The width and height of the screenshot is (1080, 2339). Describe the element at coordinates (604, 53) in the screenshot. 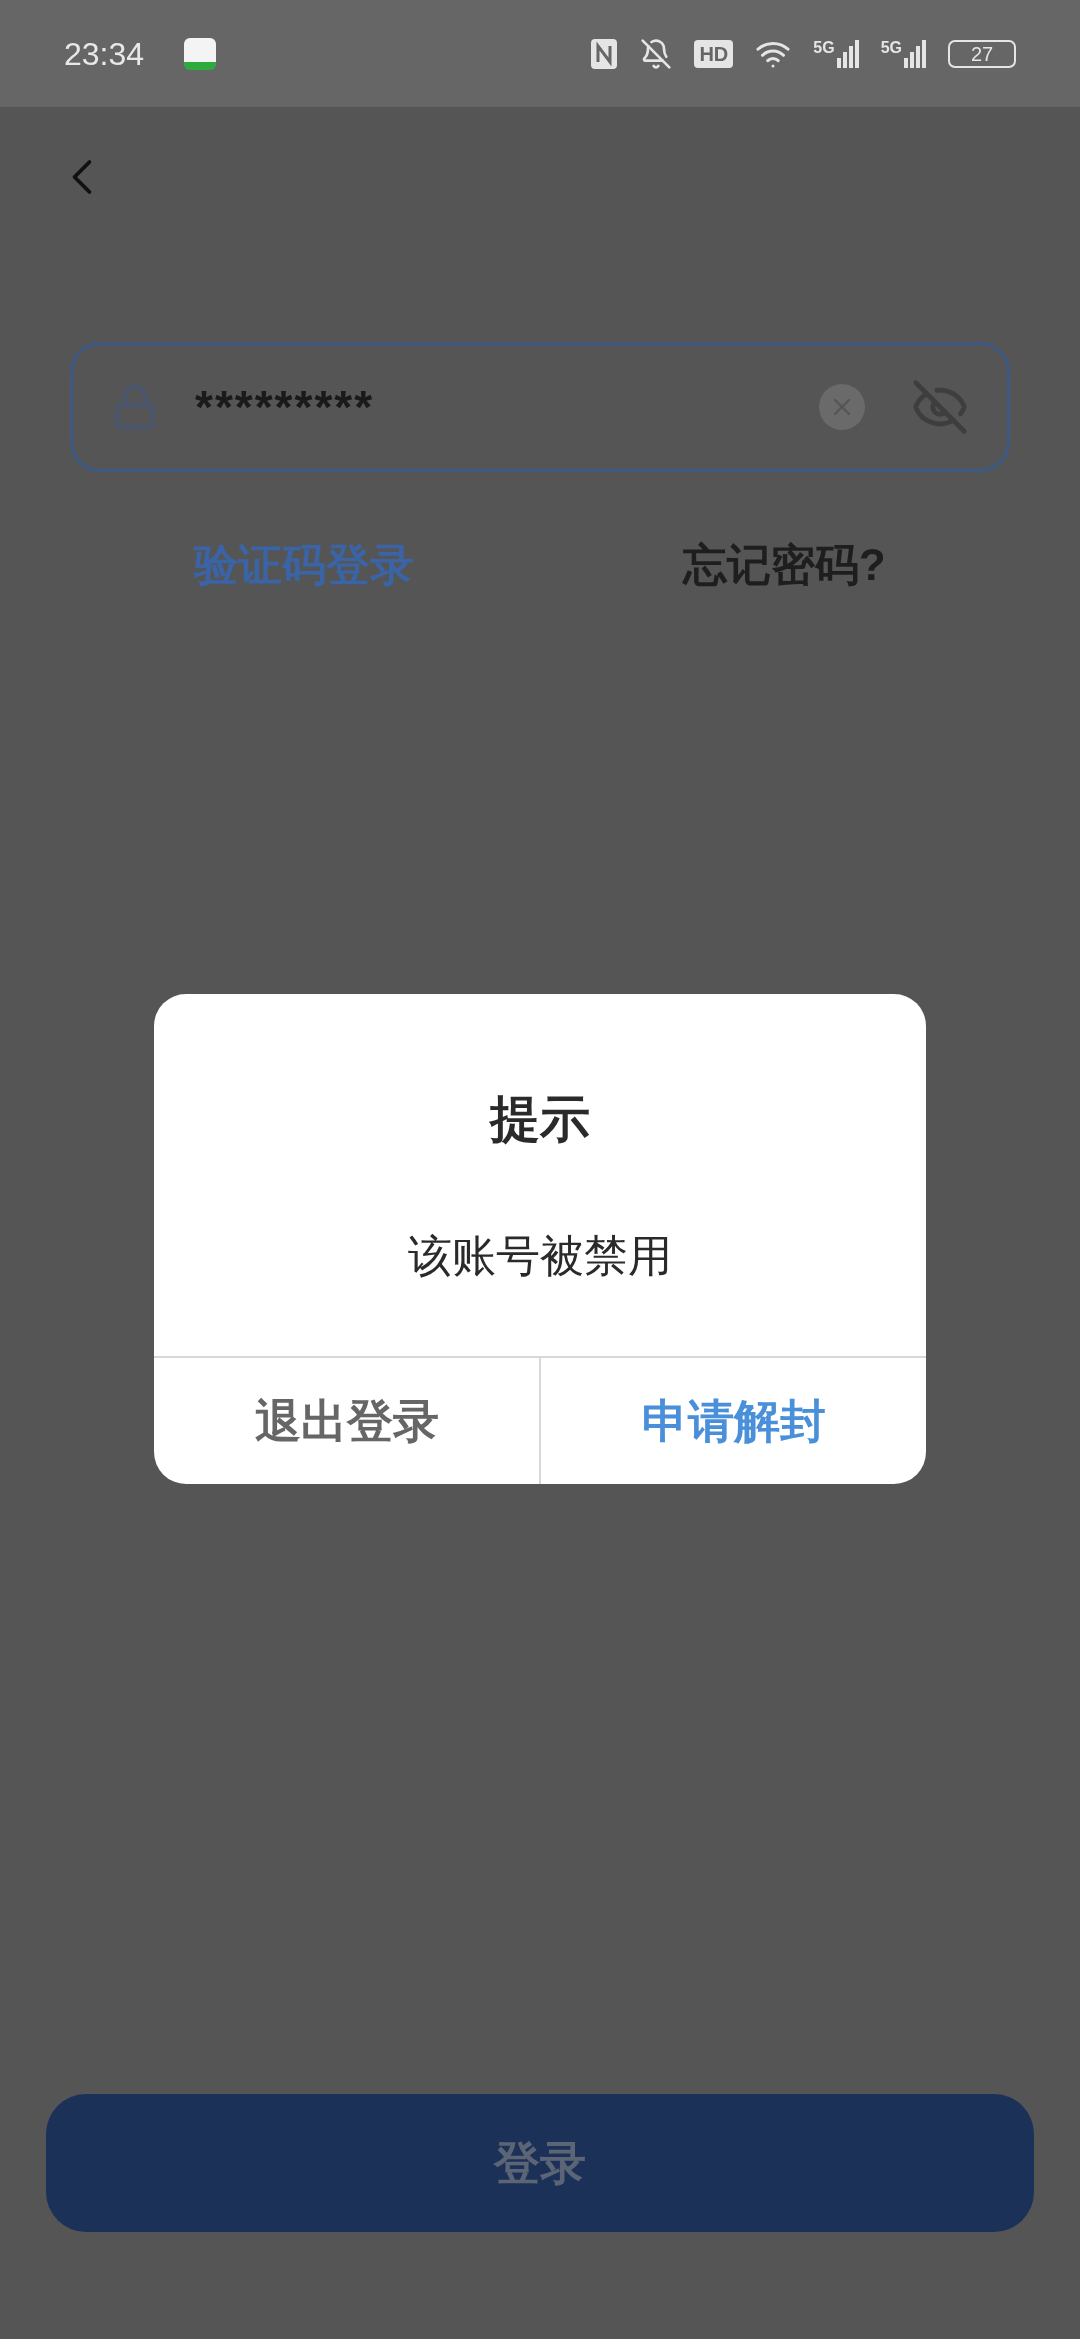

I see `nfc-icon` at that location.